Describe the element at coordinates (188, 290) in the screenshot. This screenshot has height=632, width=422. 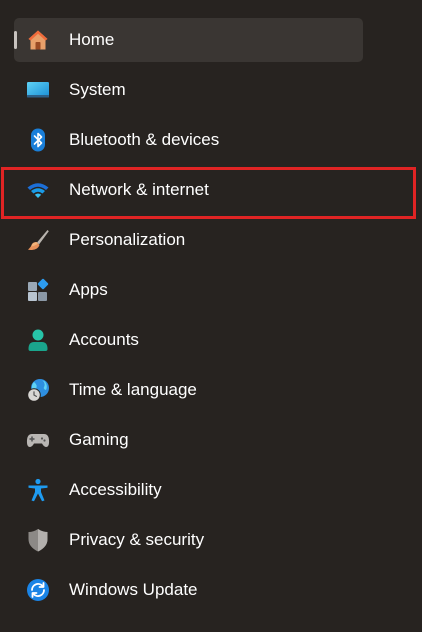
I see `nav-item-apps: Apps` at that location.